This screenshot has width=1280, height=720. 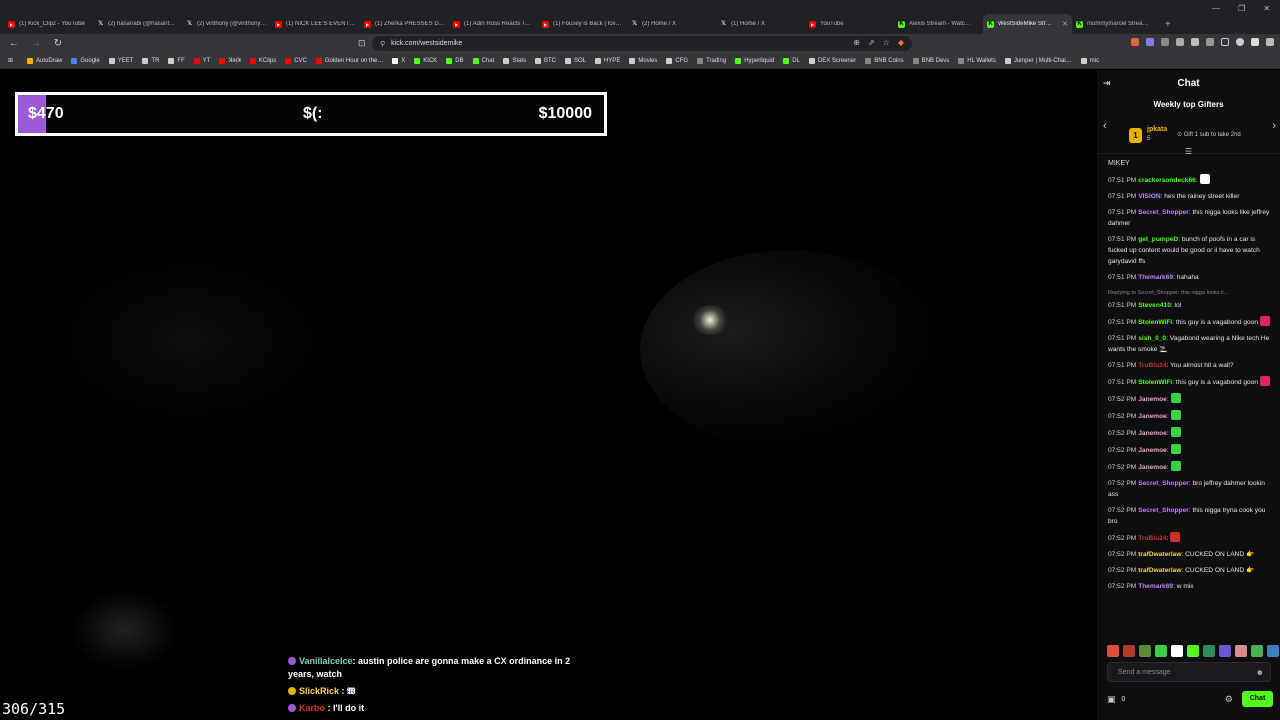 I want to click on zoom-icon: ⊕, so click(x=856, y=42).